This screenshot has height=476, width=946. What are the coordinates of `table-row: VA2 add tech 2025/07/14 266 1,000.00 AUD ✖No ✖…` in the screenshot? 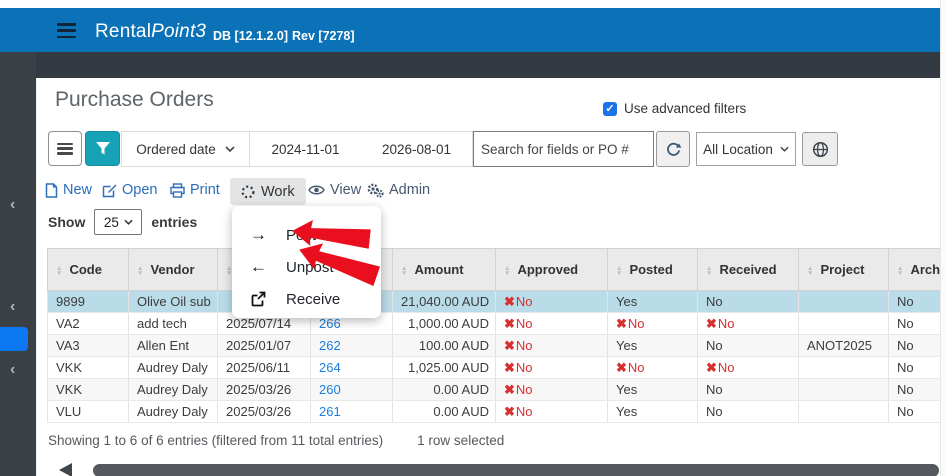 It's located at (496, 323).